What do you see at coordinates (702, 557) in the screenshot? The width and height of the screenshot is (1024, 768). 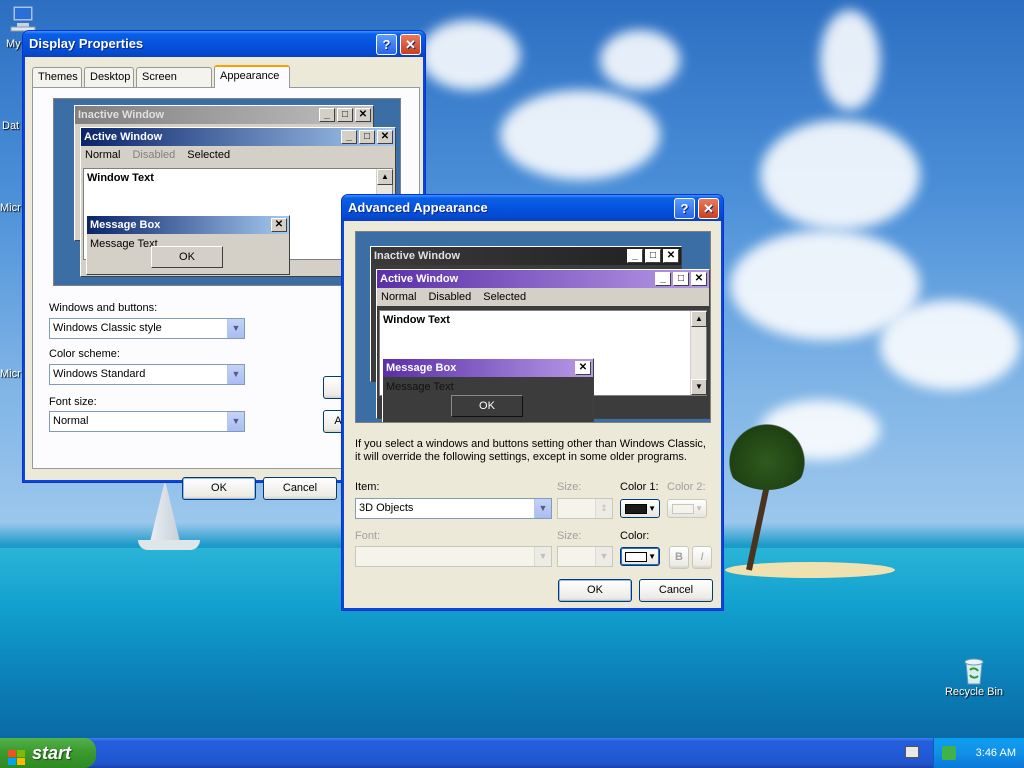 I see `italic-button: I` at bounding box center [702, 557].